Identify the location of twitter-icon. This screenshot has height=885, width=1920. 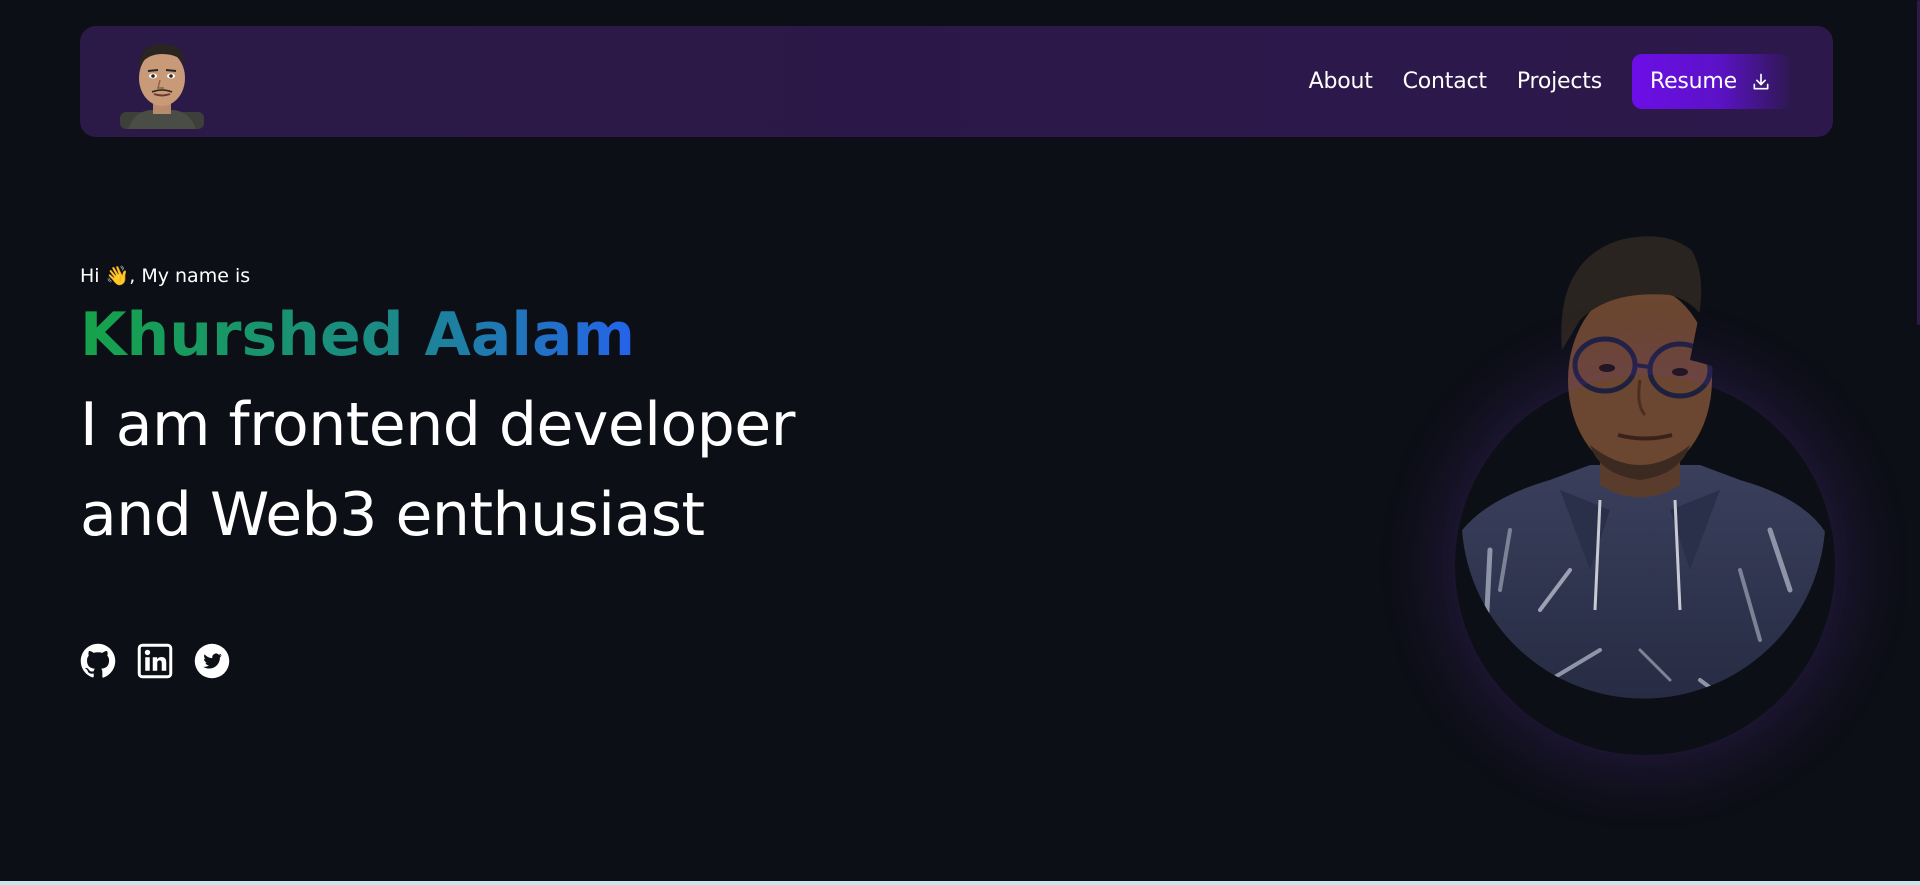
(212, 661).